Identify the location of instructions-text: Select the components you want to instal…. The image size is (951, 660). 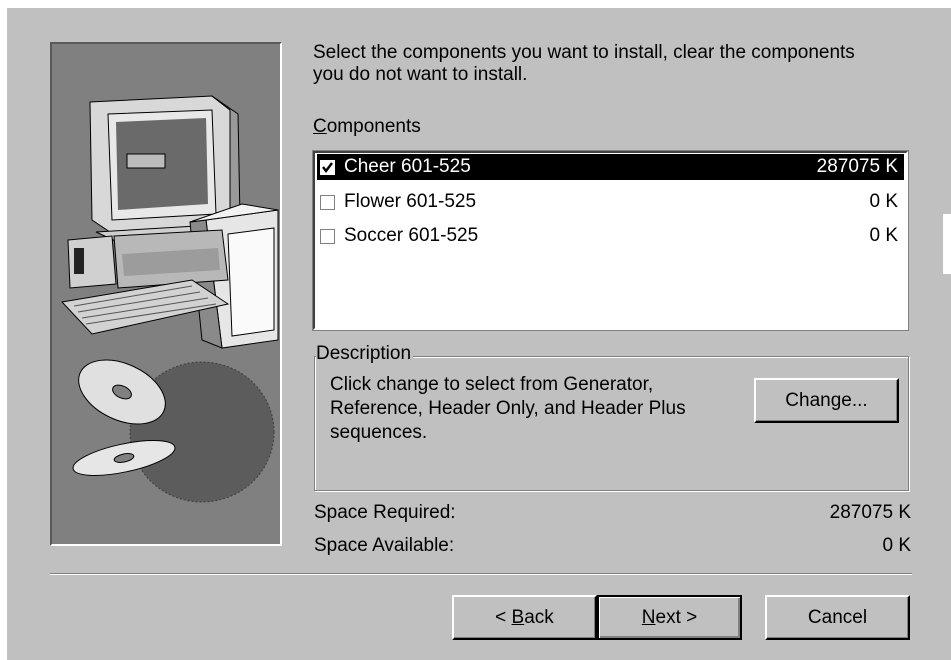
(584, 64).